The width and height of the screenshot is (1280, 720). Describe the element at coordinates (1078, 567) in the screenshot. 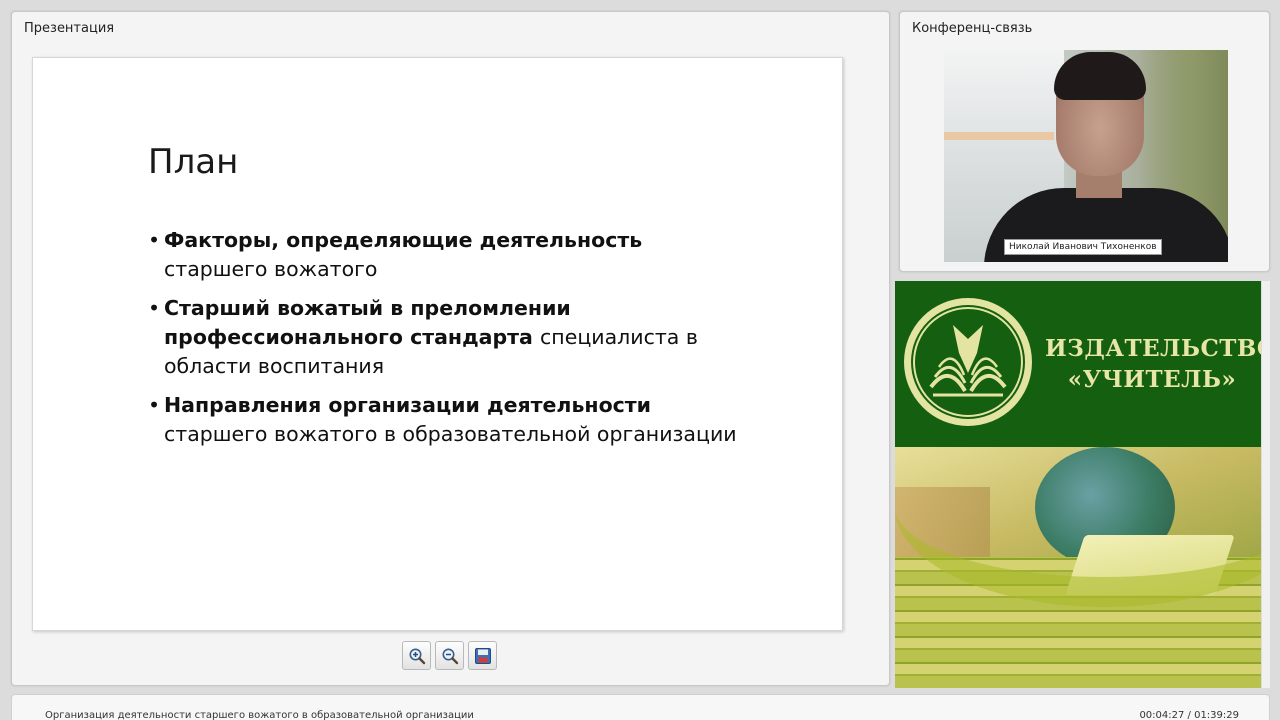

I see `banner-books-photo` at that location.